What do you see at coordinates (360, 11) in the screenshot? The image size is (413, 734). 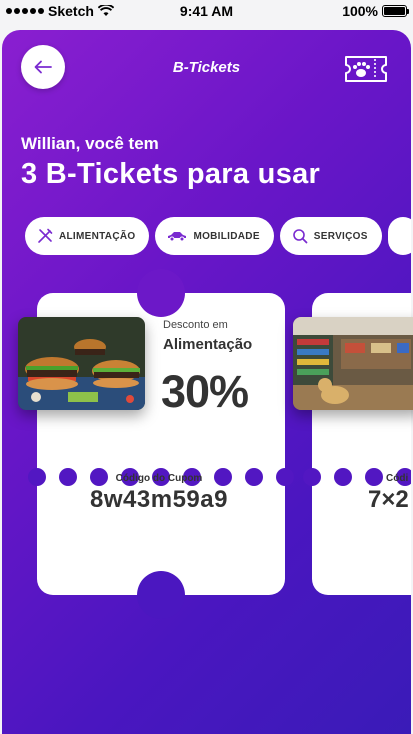 I see `battery-label: 100%` at bounding box center [360, 11].